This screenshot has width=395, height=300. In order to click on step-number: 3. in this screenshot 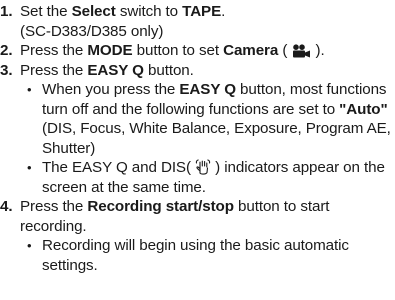, I will do `click(6, 70)`.